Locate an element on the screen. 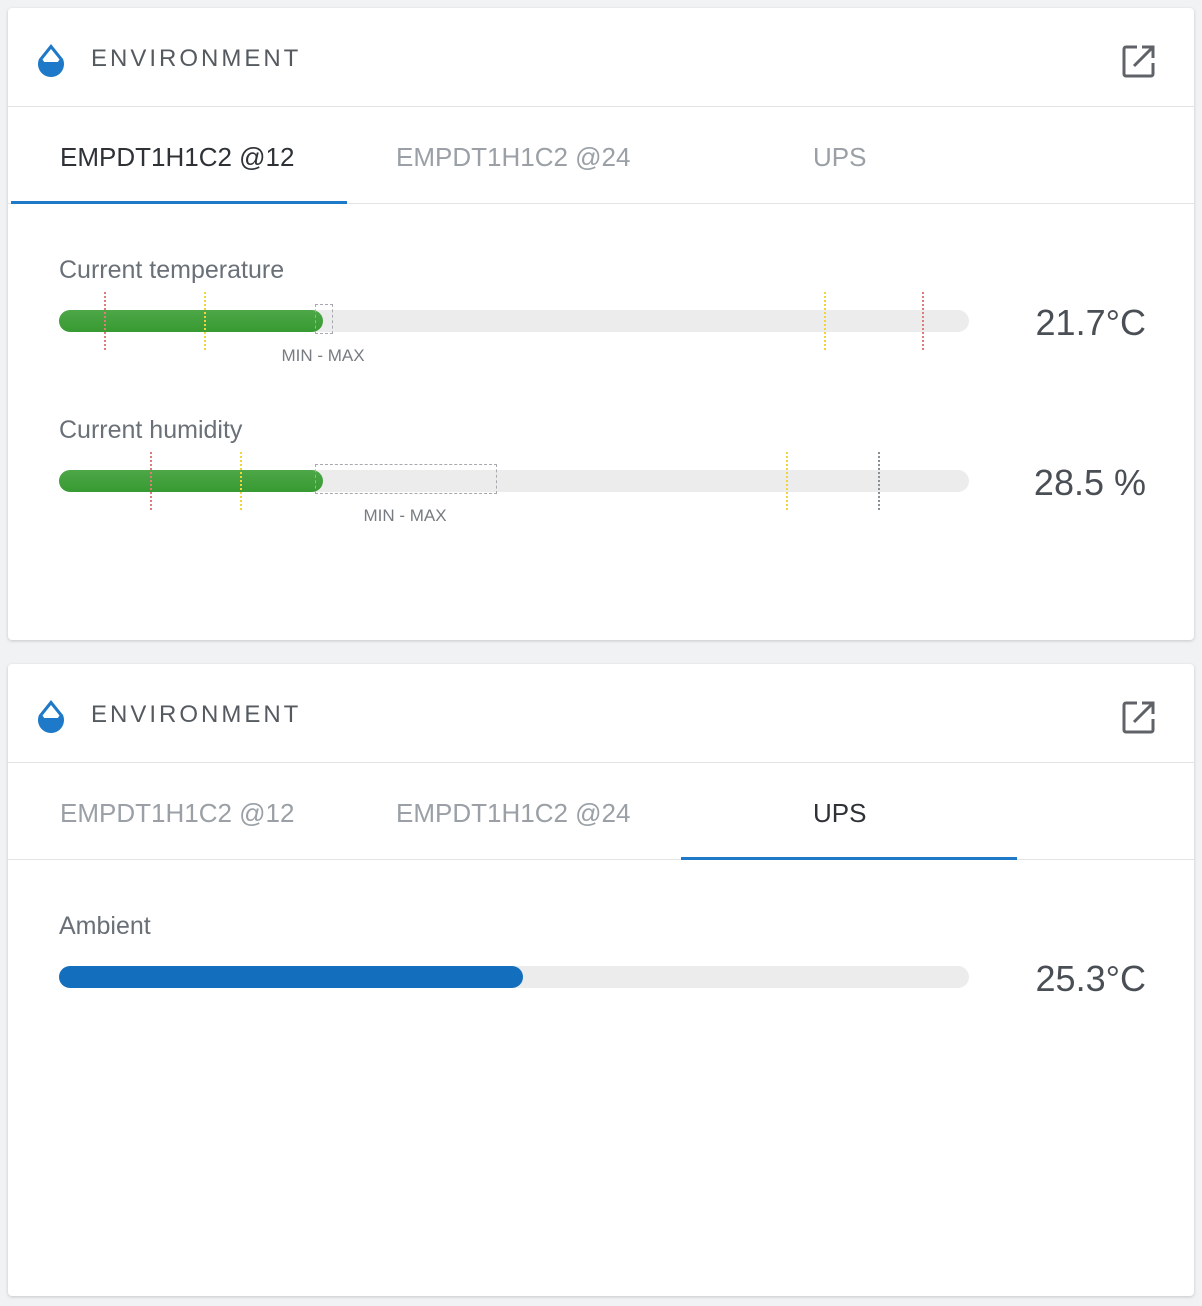 Image resolution: width=1202 pixels, height=1306 pixels. temperature-gauge-fill is located at coordinates (191, 321).